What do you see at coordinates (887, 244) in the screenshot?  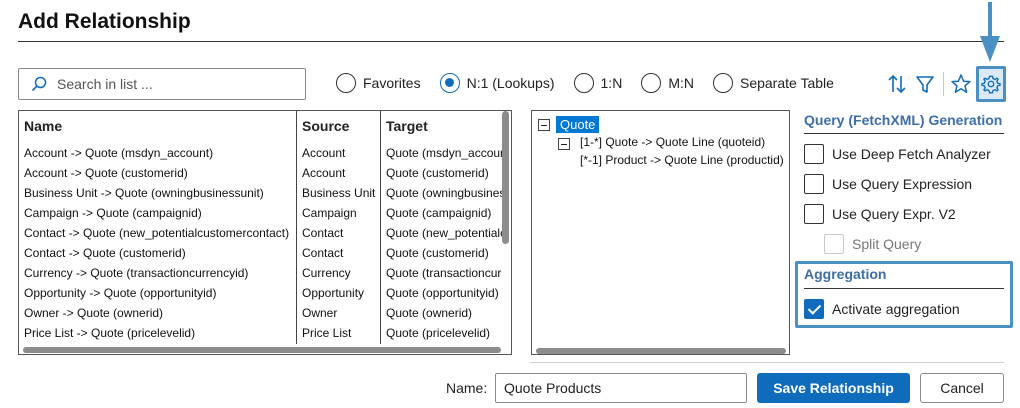 I see `checkbox-label: Split Query` at bounding box center [887, 244].